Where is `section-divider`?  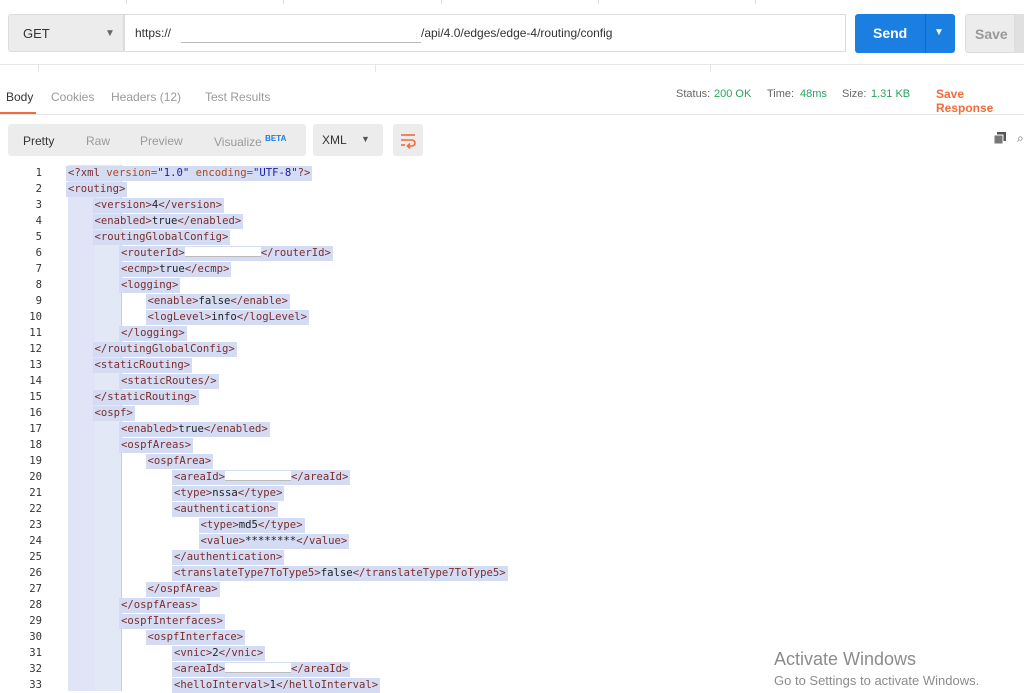
section-divider is located at coordinates (512, 64).